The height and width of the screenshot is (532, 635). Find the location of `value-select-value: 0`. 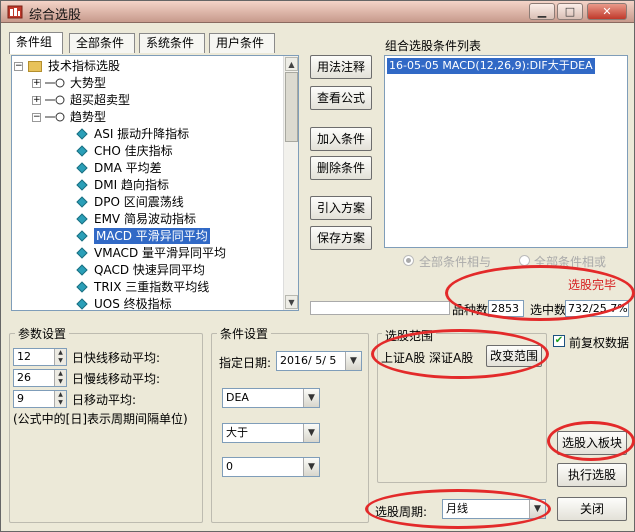

value-select-value: 0 is located at coordinates (229, 466).